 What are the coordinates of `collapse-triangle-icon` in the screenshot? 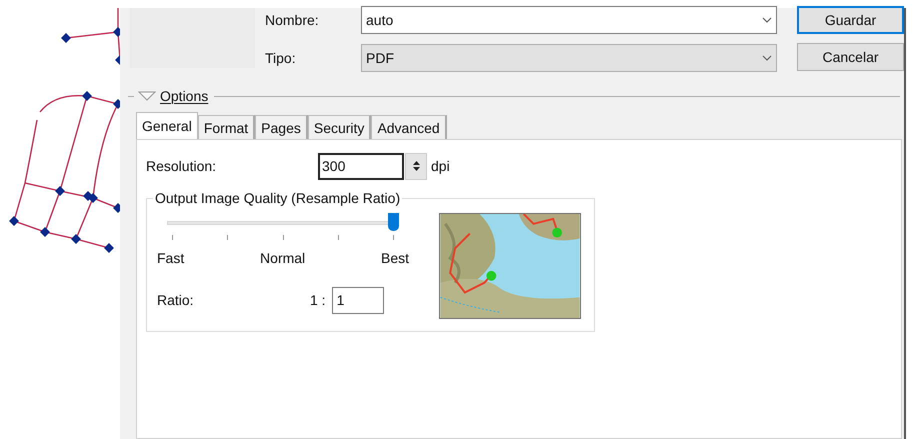 It's located at (147, 96).